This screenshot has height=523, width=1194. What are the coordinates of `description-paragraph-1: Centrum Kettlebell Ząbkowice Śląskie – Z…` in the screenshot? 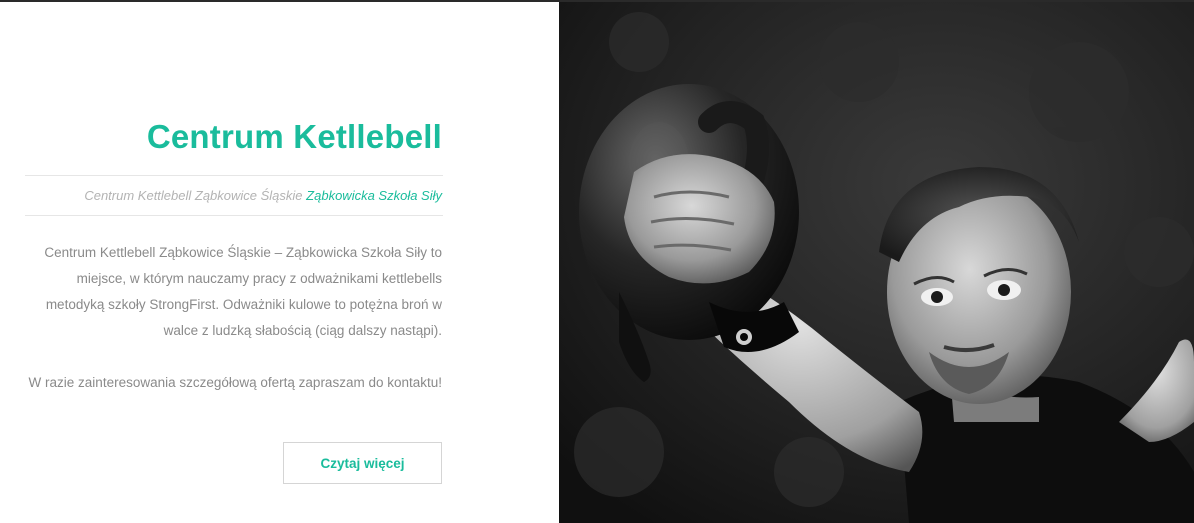 It's located at (243, 291).